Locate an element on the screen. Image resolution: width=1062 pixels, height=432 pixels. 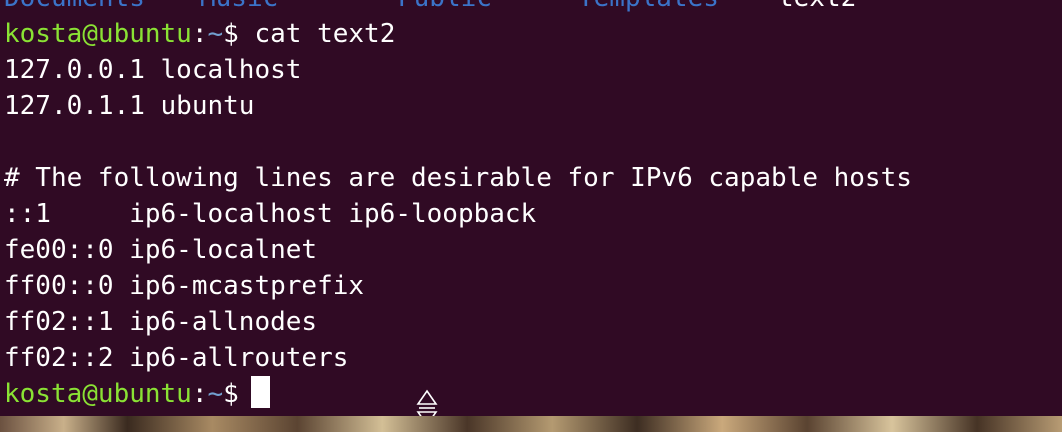
output-line: ff02::1 ip6-allnodes is located at coordinates (161, 322).